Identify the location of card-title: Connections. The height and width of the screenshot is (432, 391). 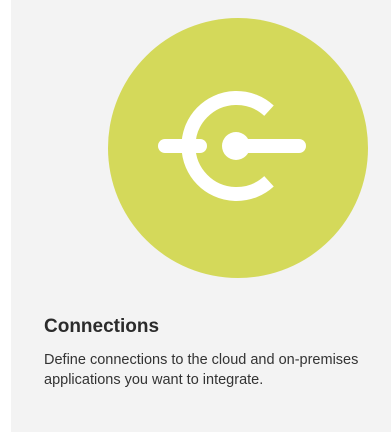
(102, 326).